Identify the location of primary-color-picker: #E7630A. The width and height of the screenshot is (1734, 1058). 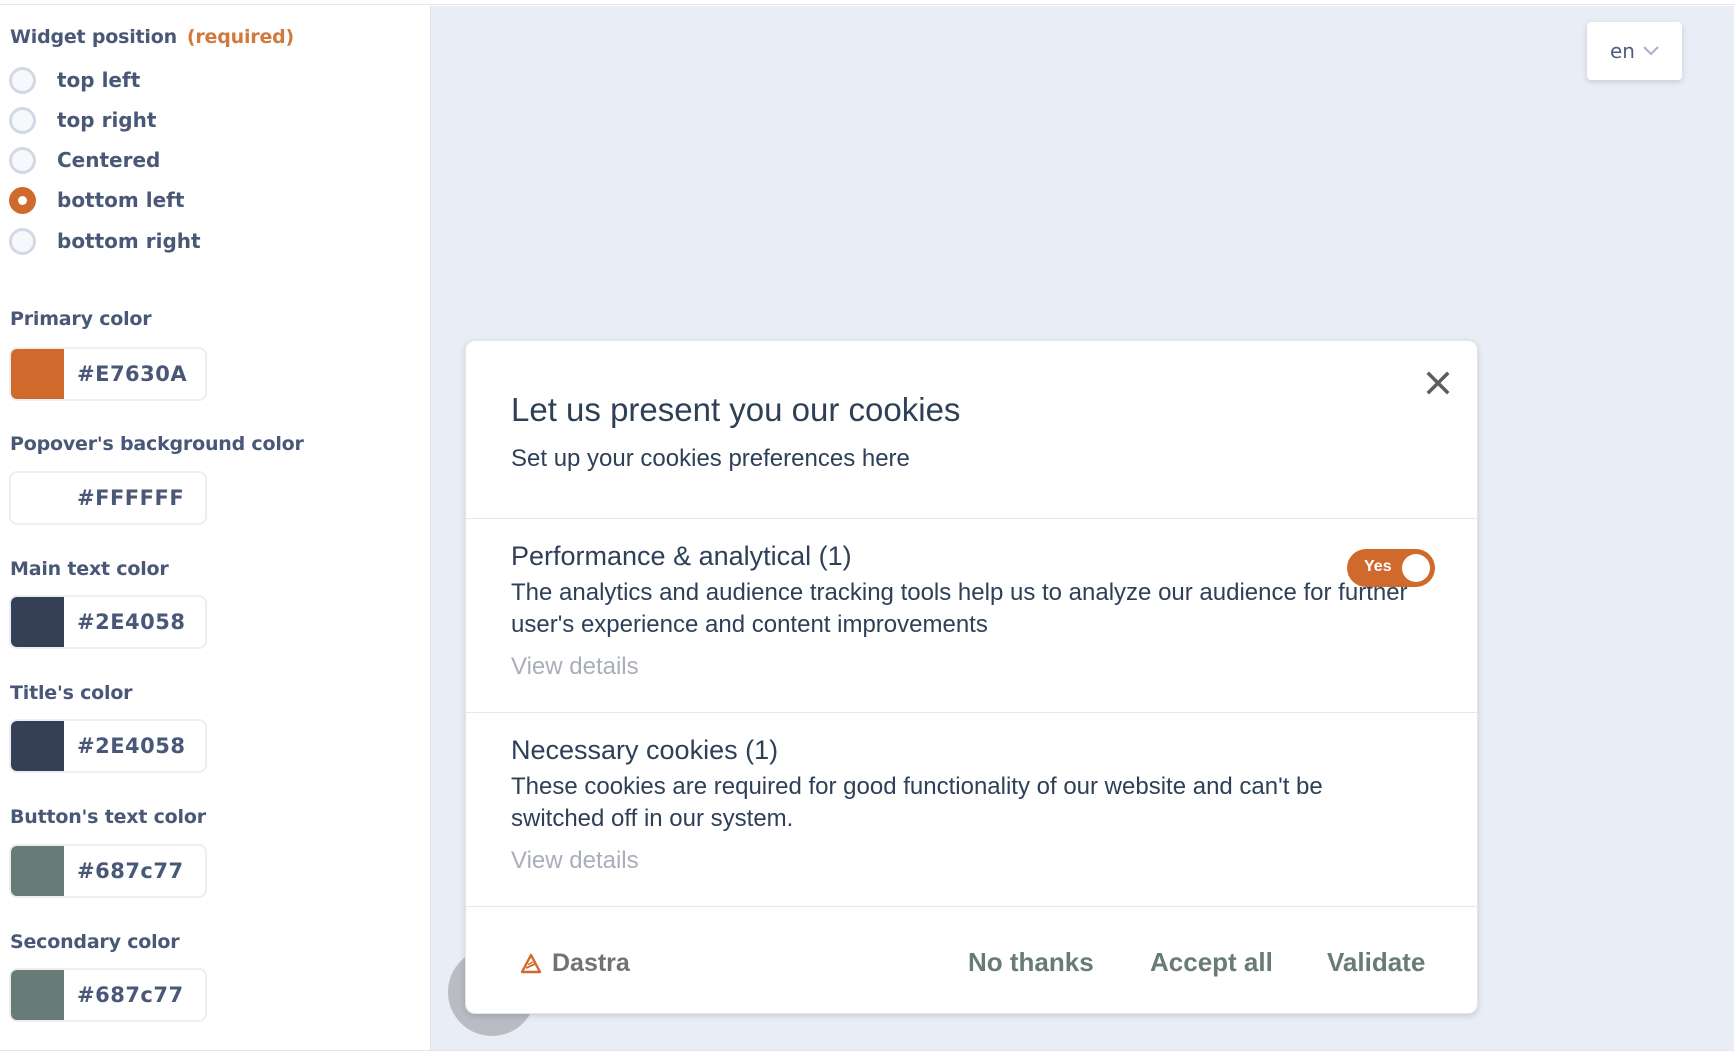
(108, 374).